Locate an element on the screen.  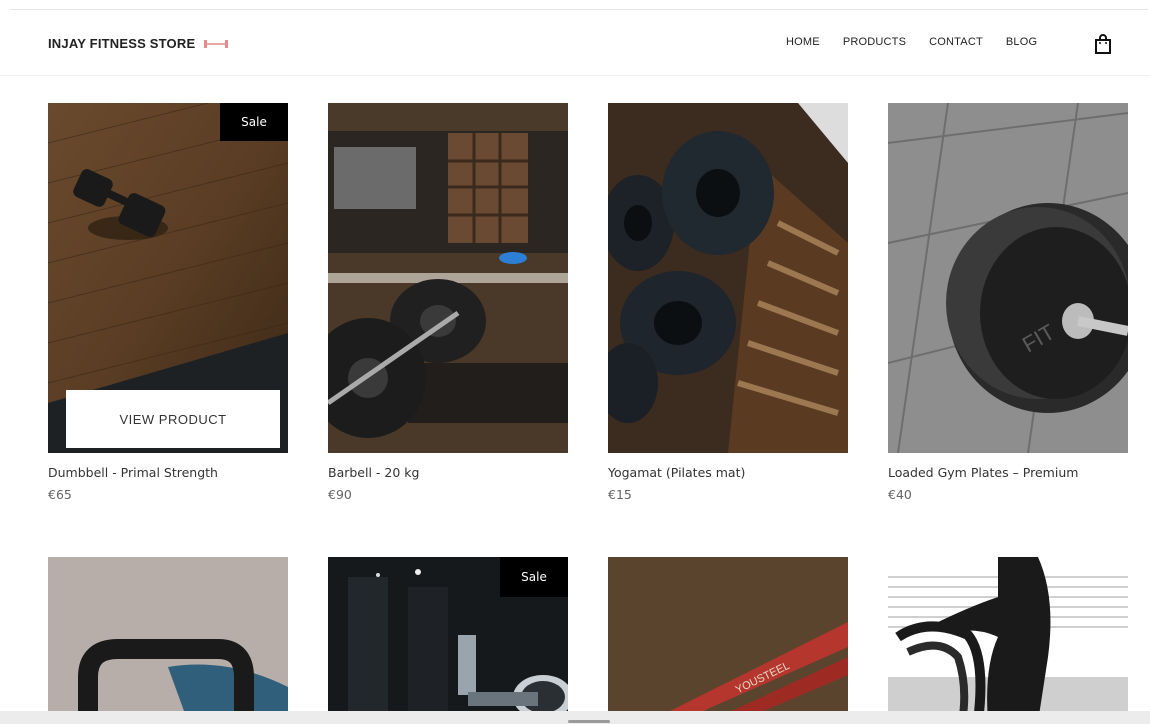
product-card: Sale is located at coordinates (448, 639).